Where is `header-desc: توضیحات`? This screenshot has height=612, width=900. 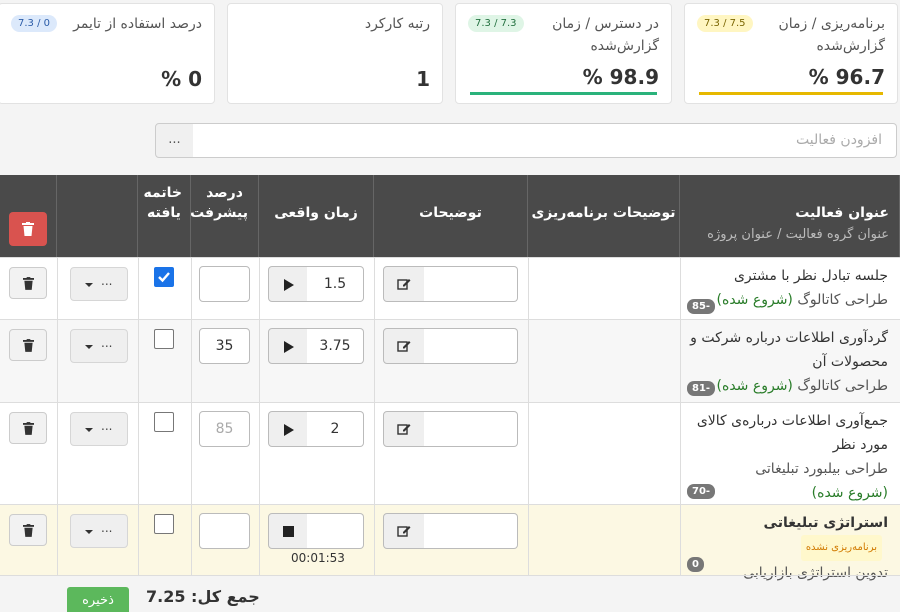 header-desc: توضیحات is located at coordinates (451, 216).